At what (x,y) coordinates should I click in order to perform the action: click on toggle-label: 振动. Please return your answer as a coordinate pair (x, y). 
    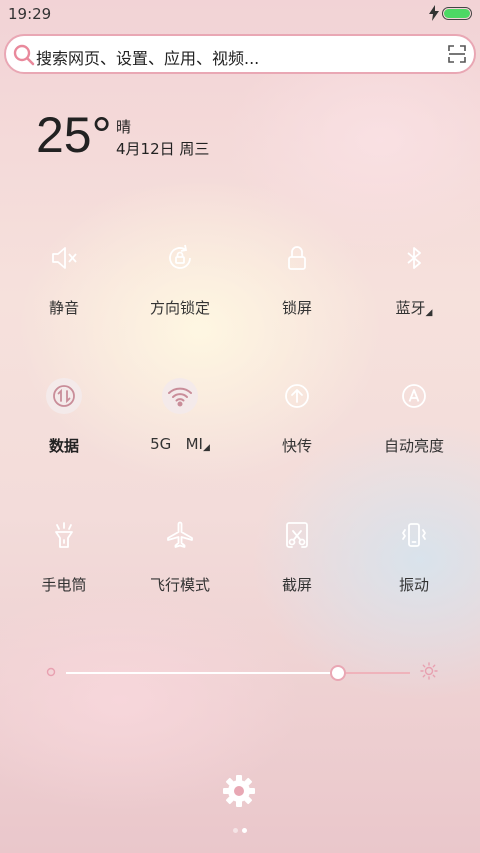
    Looking at the image, I should click on (413, 585).